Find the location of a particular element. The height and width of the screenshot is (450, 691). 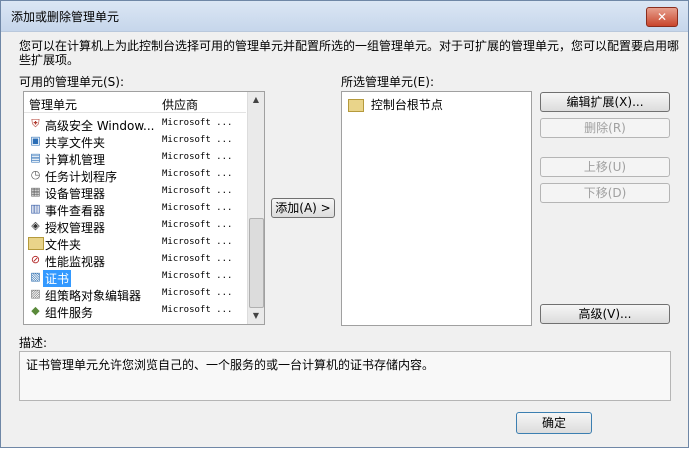

shared-folder-icon: ▣ is located at coordinates (35, 140).